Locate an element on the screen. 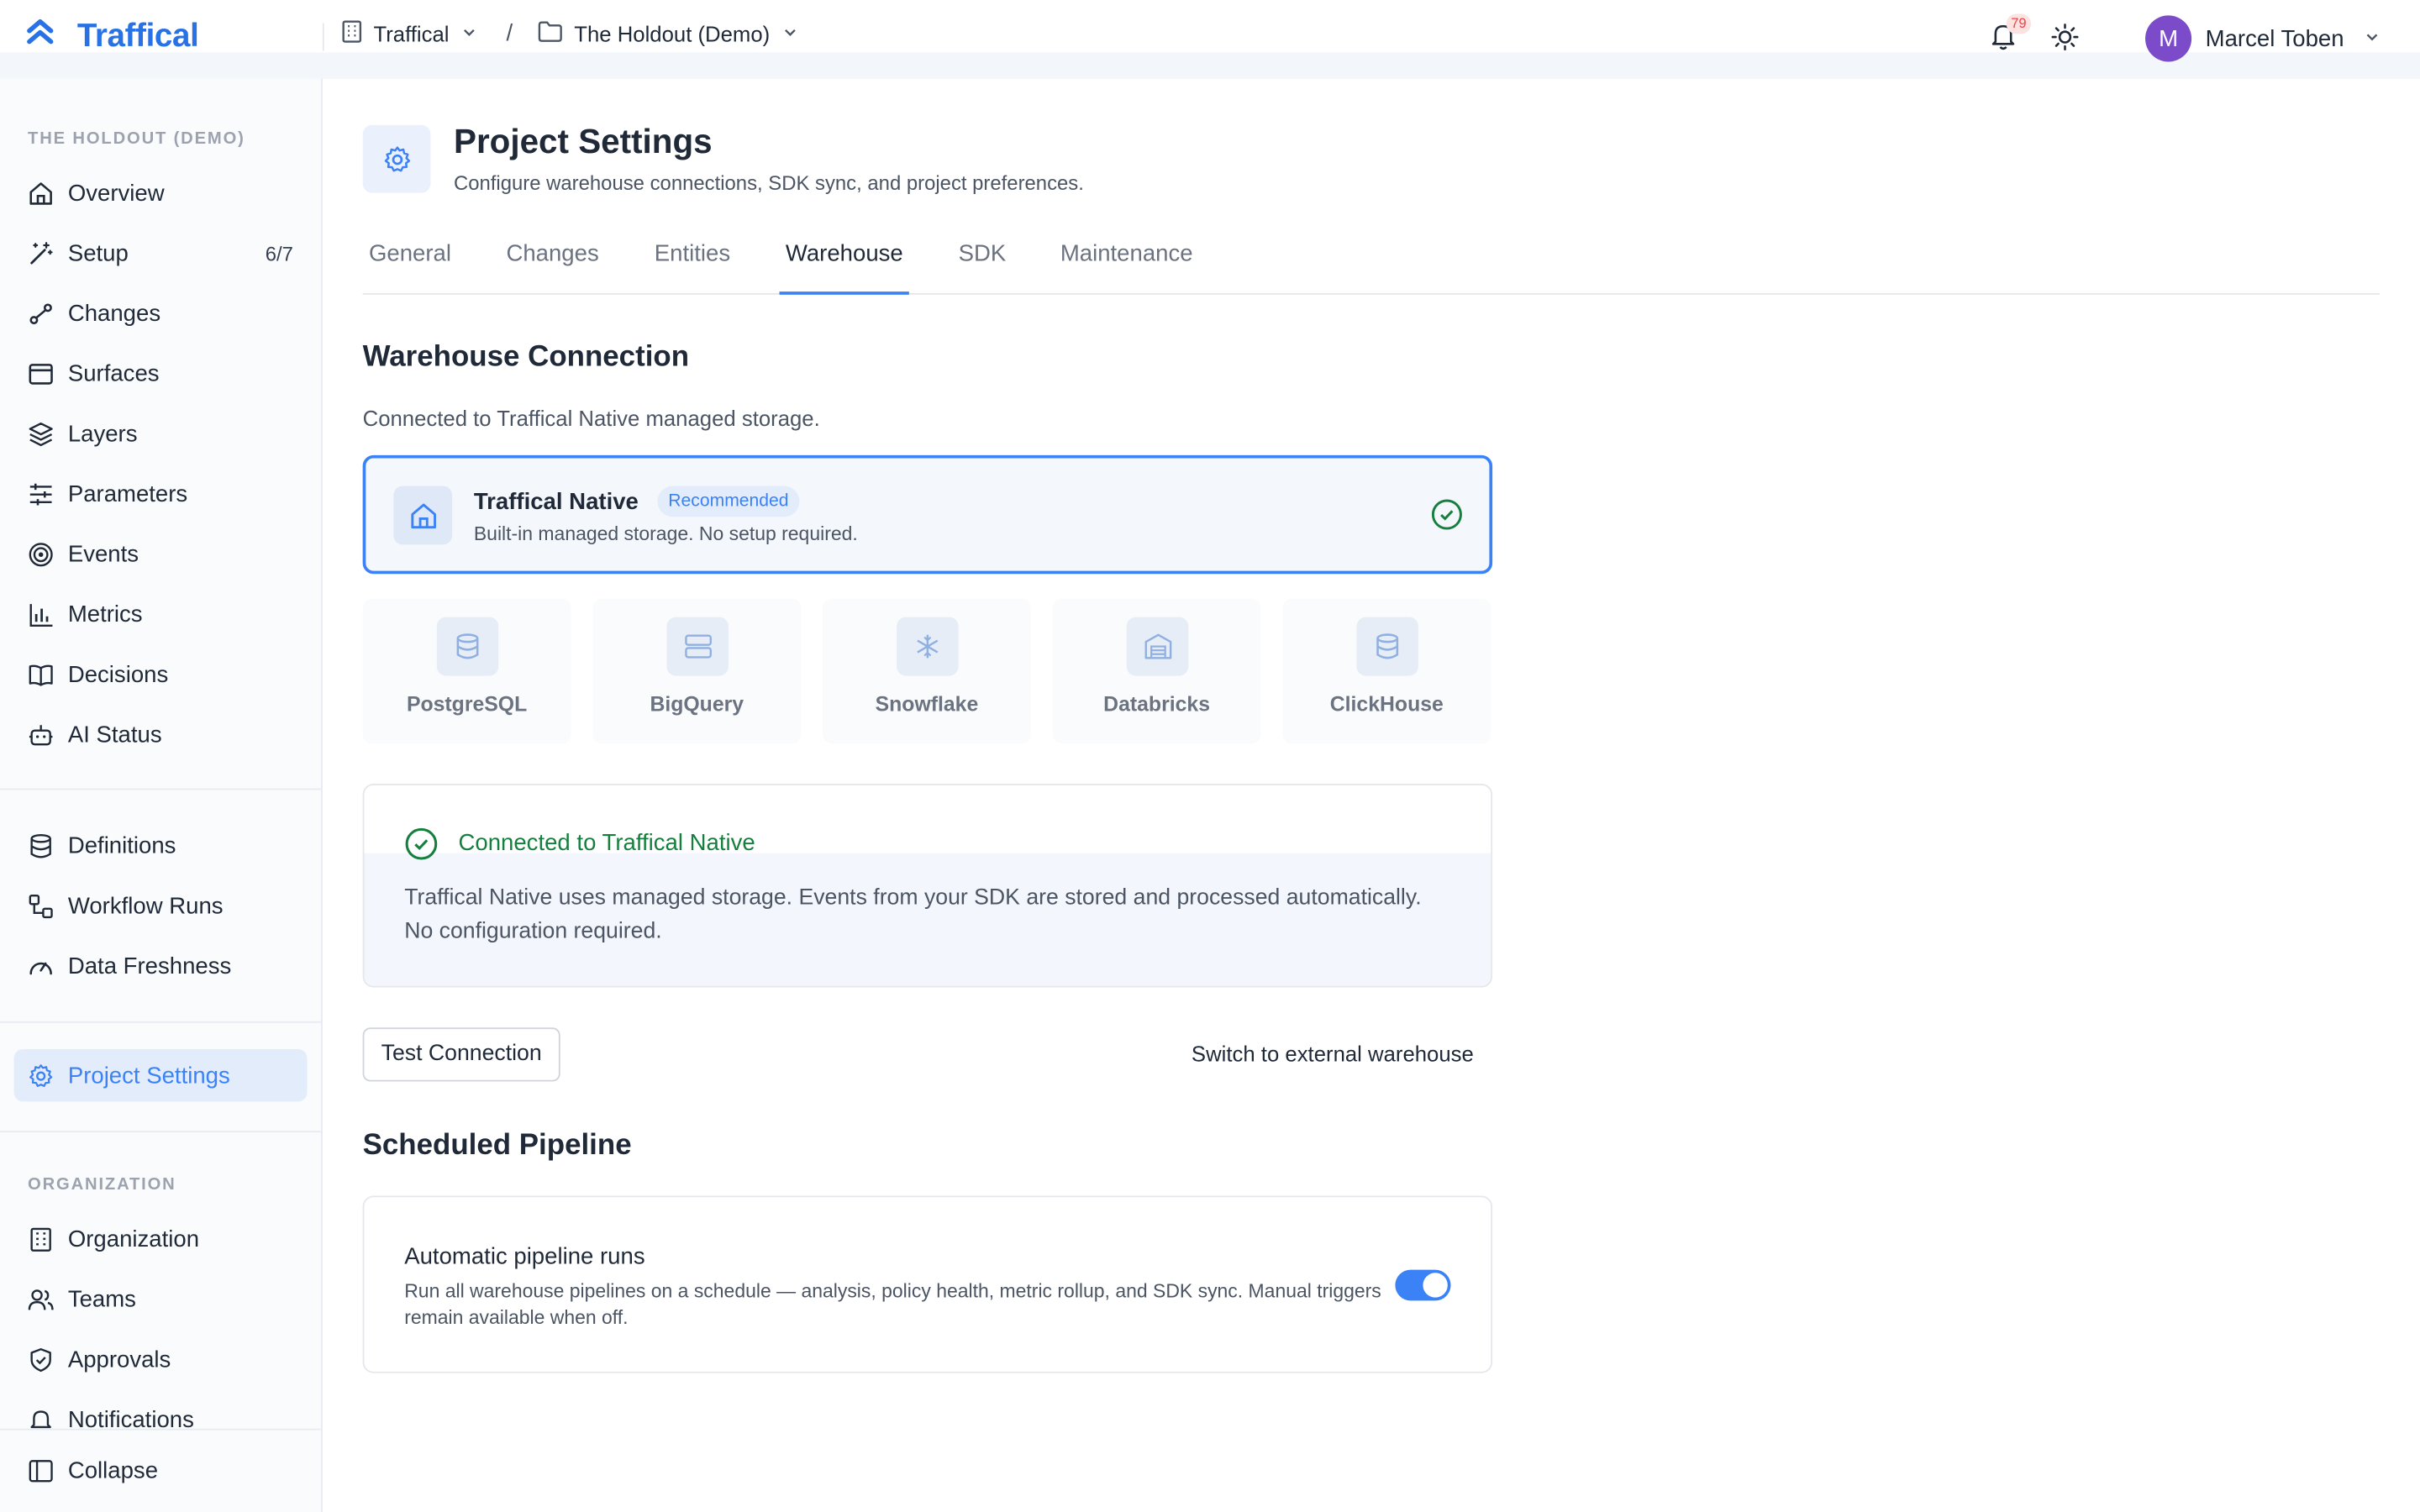  sidebar-item-organization: Organization is located at coordinates (161, 1239).